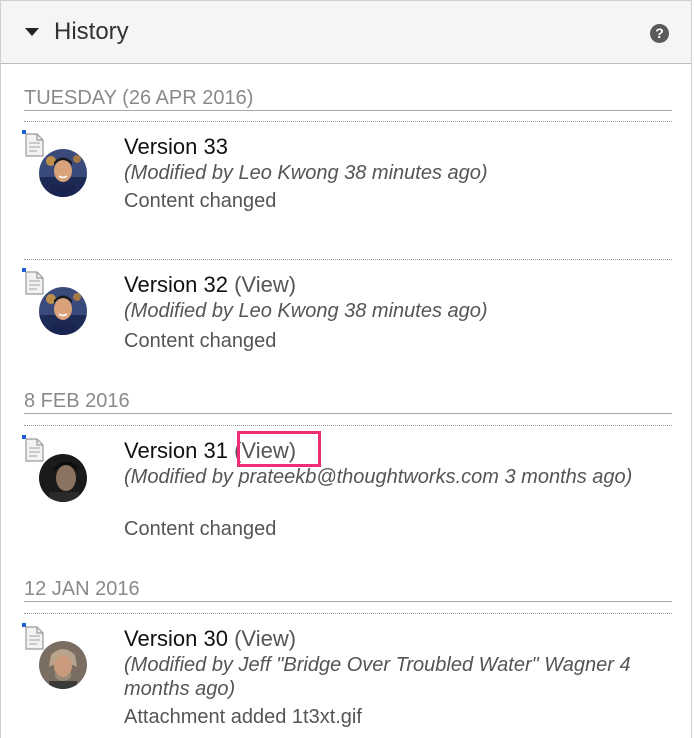 This screenshot has height=738, width=694. What do you see at coordinates (659, 33) in the screenshot?
I see `help-icon: ?` at bounding box center [659, 33].